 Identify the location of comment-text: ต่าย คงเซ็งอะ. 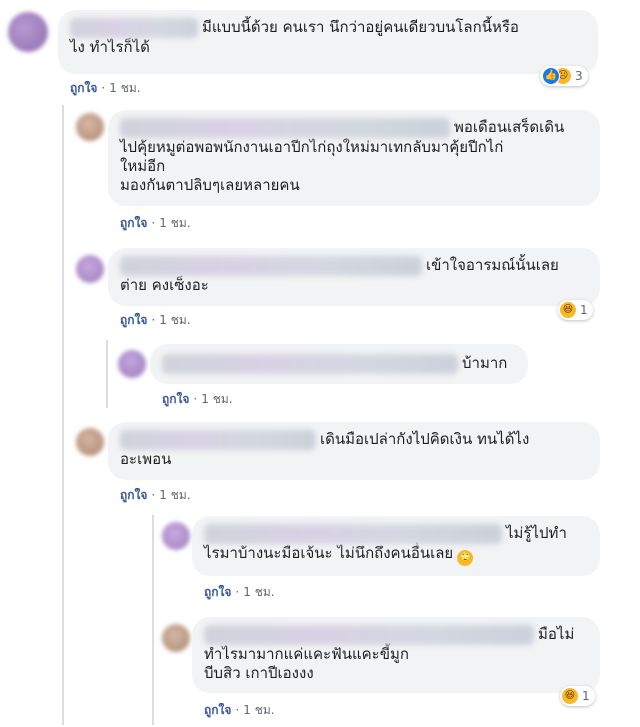
(164, 285).